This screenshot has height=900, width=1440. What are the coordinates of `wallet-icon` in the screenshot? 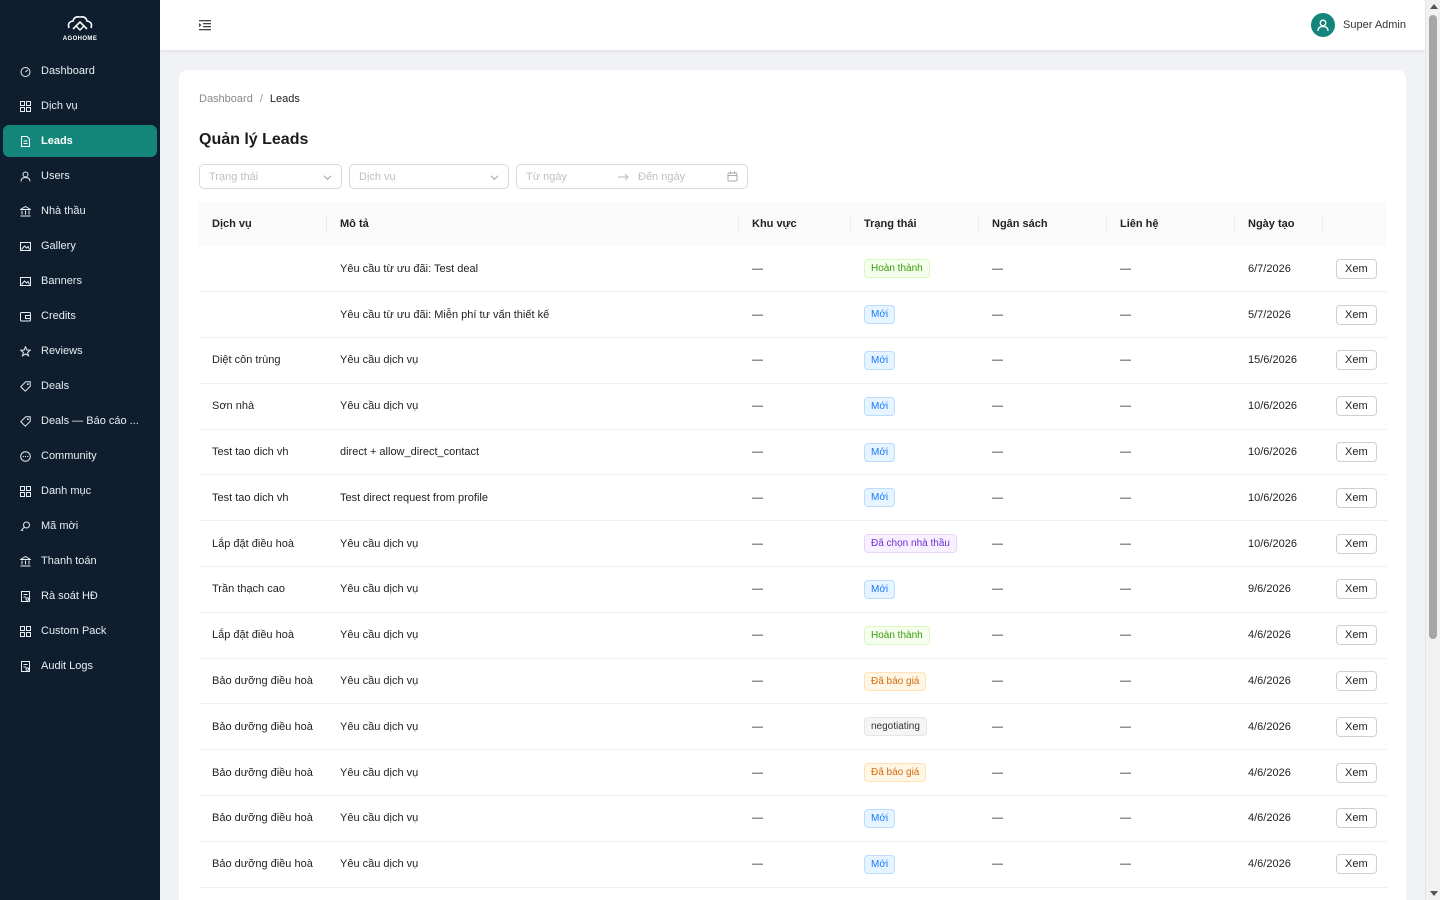 It's located at (25, 316).